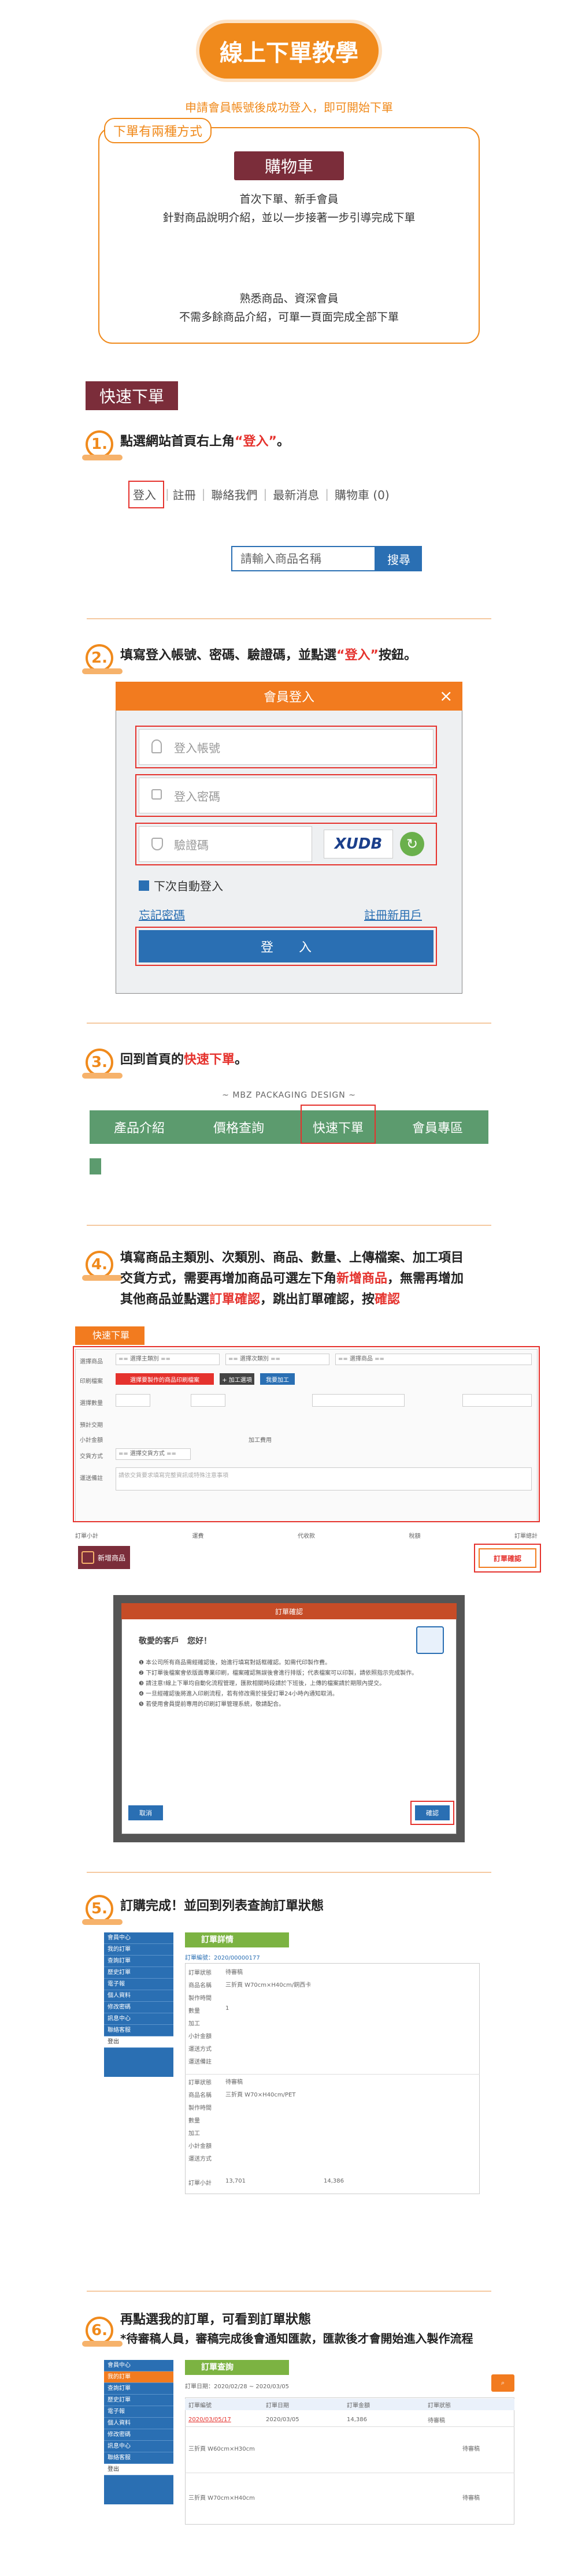 This screenshot has height=2576, width=578. What do you see at coordinates (205, 441) in the screenshot?
I see `step1-text: 點選網站首頁右上角“登入”。` at bounding box center [205, 441].